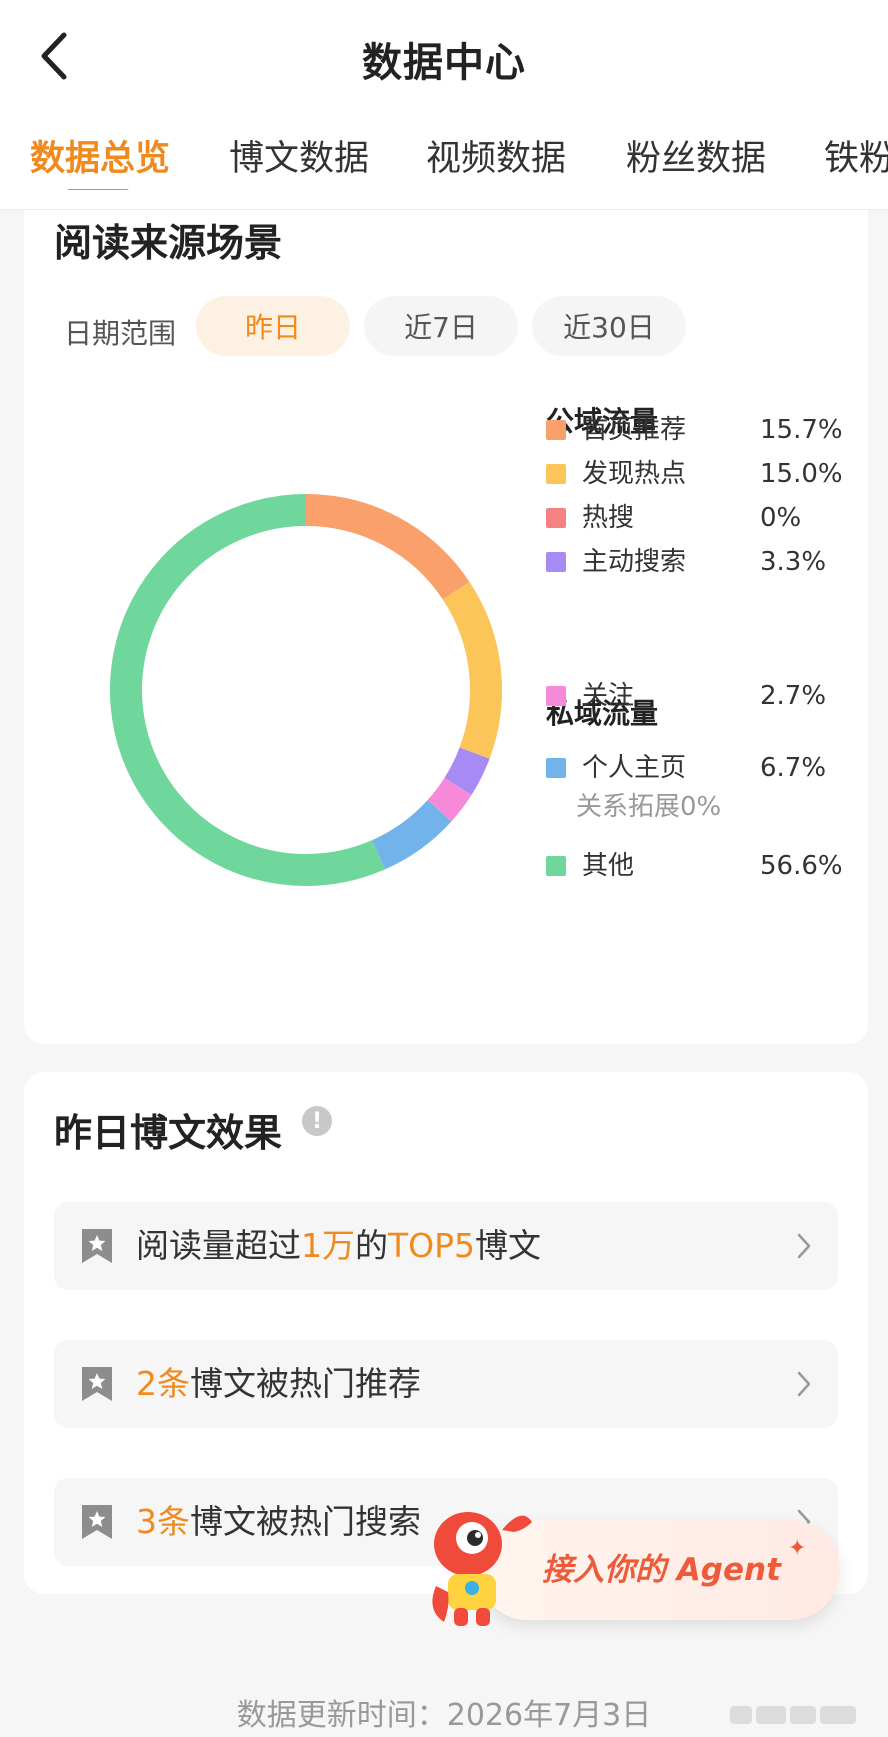 The height and width of the screenshot is (1737, 888). I want to click on top-bar: 数据中心 数据总览 博文数据 视频数据 粉丝数据 铁粉, so click(444, 105).